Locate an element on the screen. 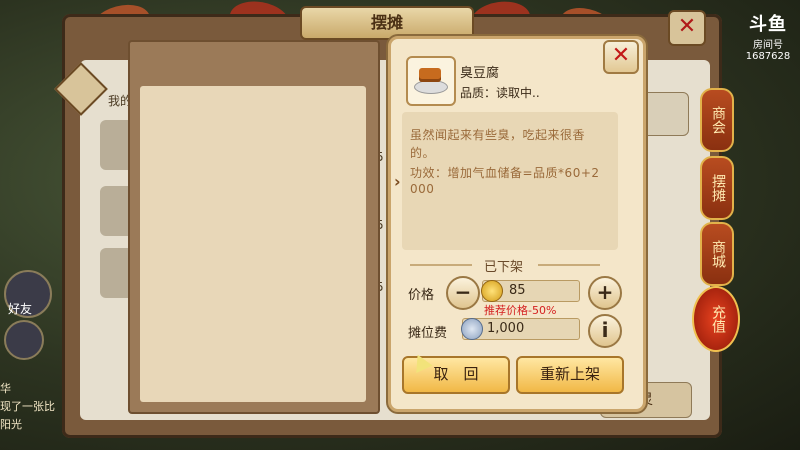  stall-window-title: 摆摊 is located at coordinates (387, 23).